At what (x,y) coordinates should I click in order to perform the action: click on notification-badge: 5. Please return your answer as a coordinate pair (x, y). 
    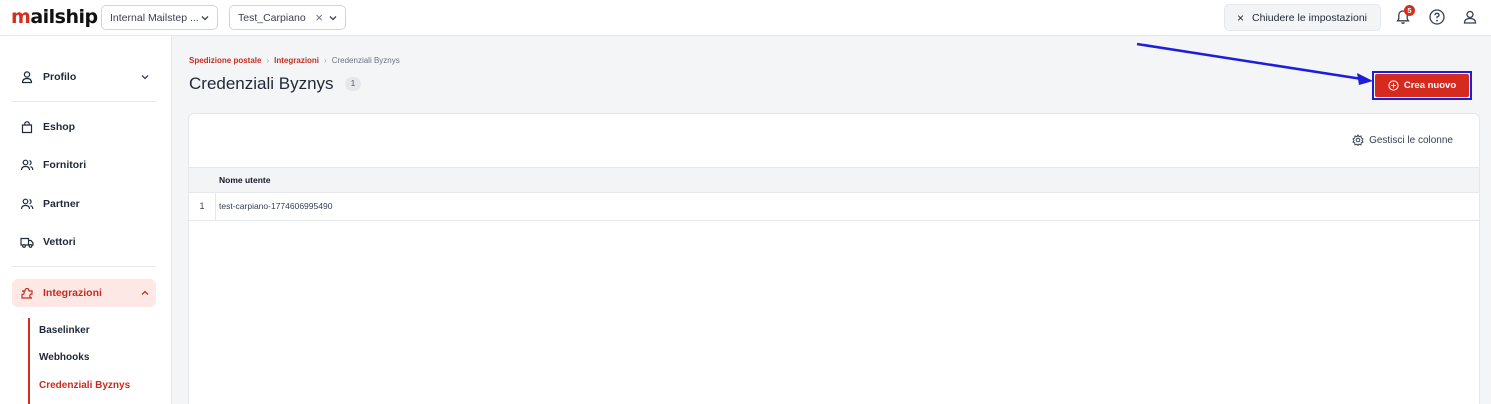
    Looking at the image, I should click on (1409, 10).